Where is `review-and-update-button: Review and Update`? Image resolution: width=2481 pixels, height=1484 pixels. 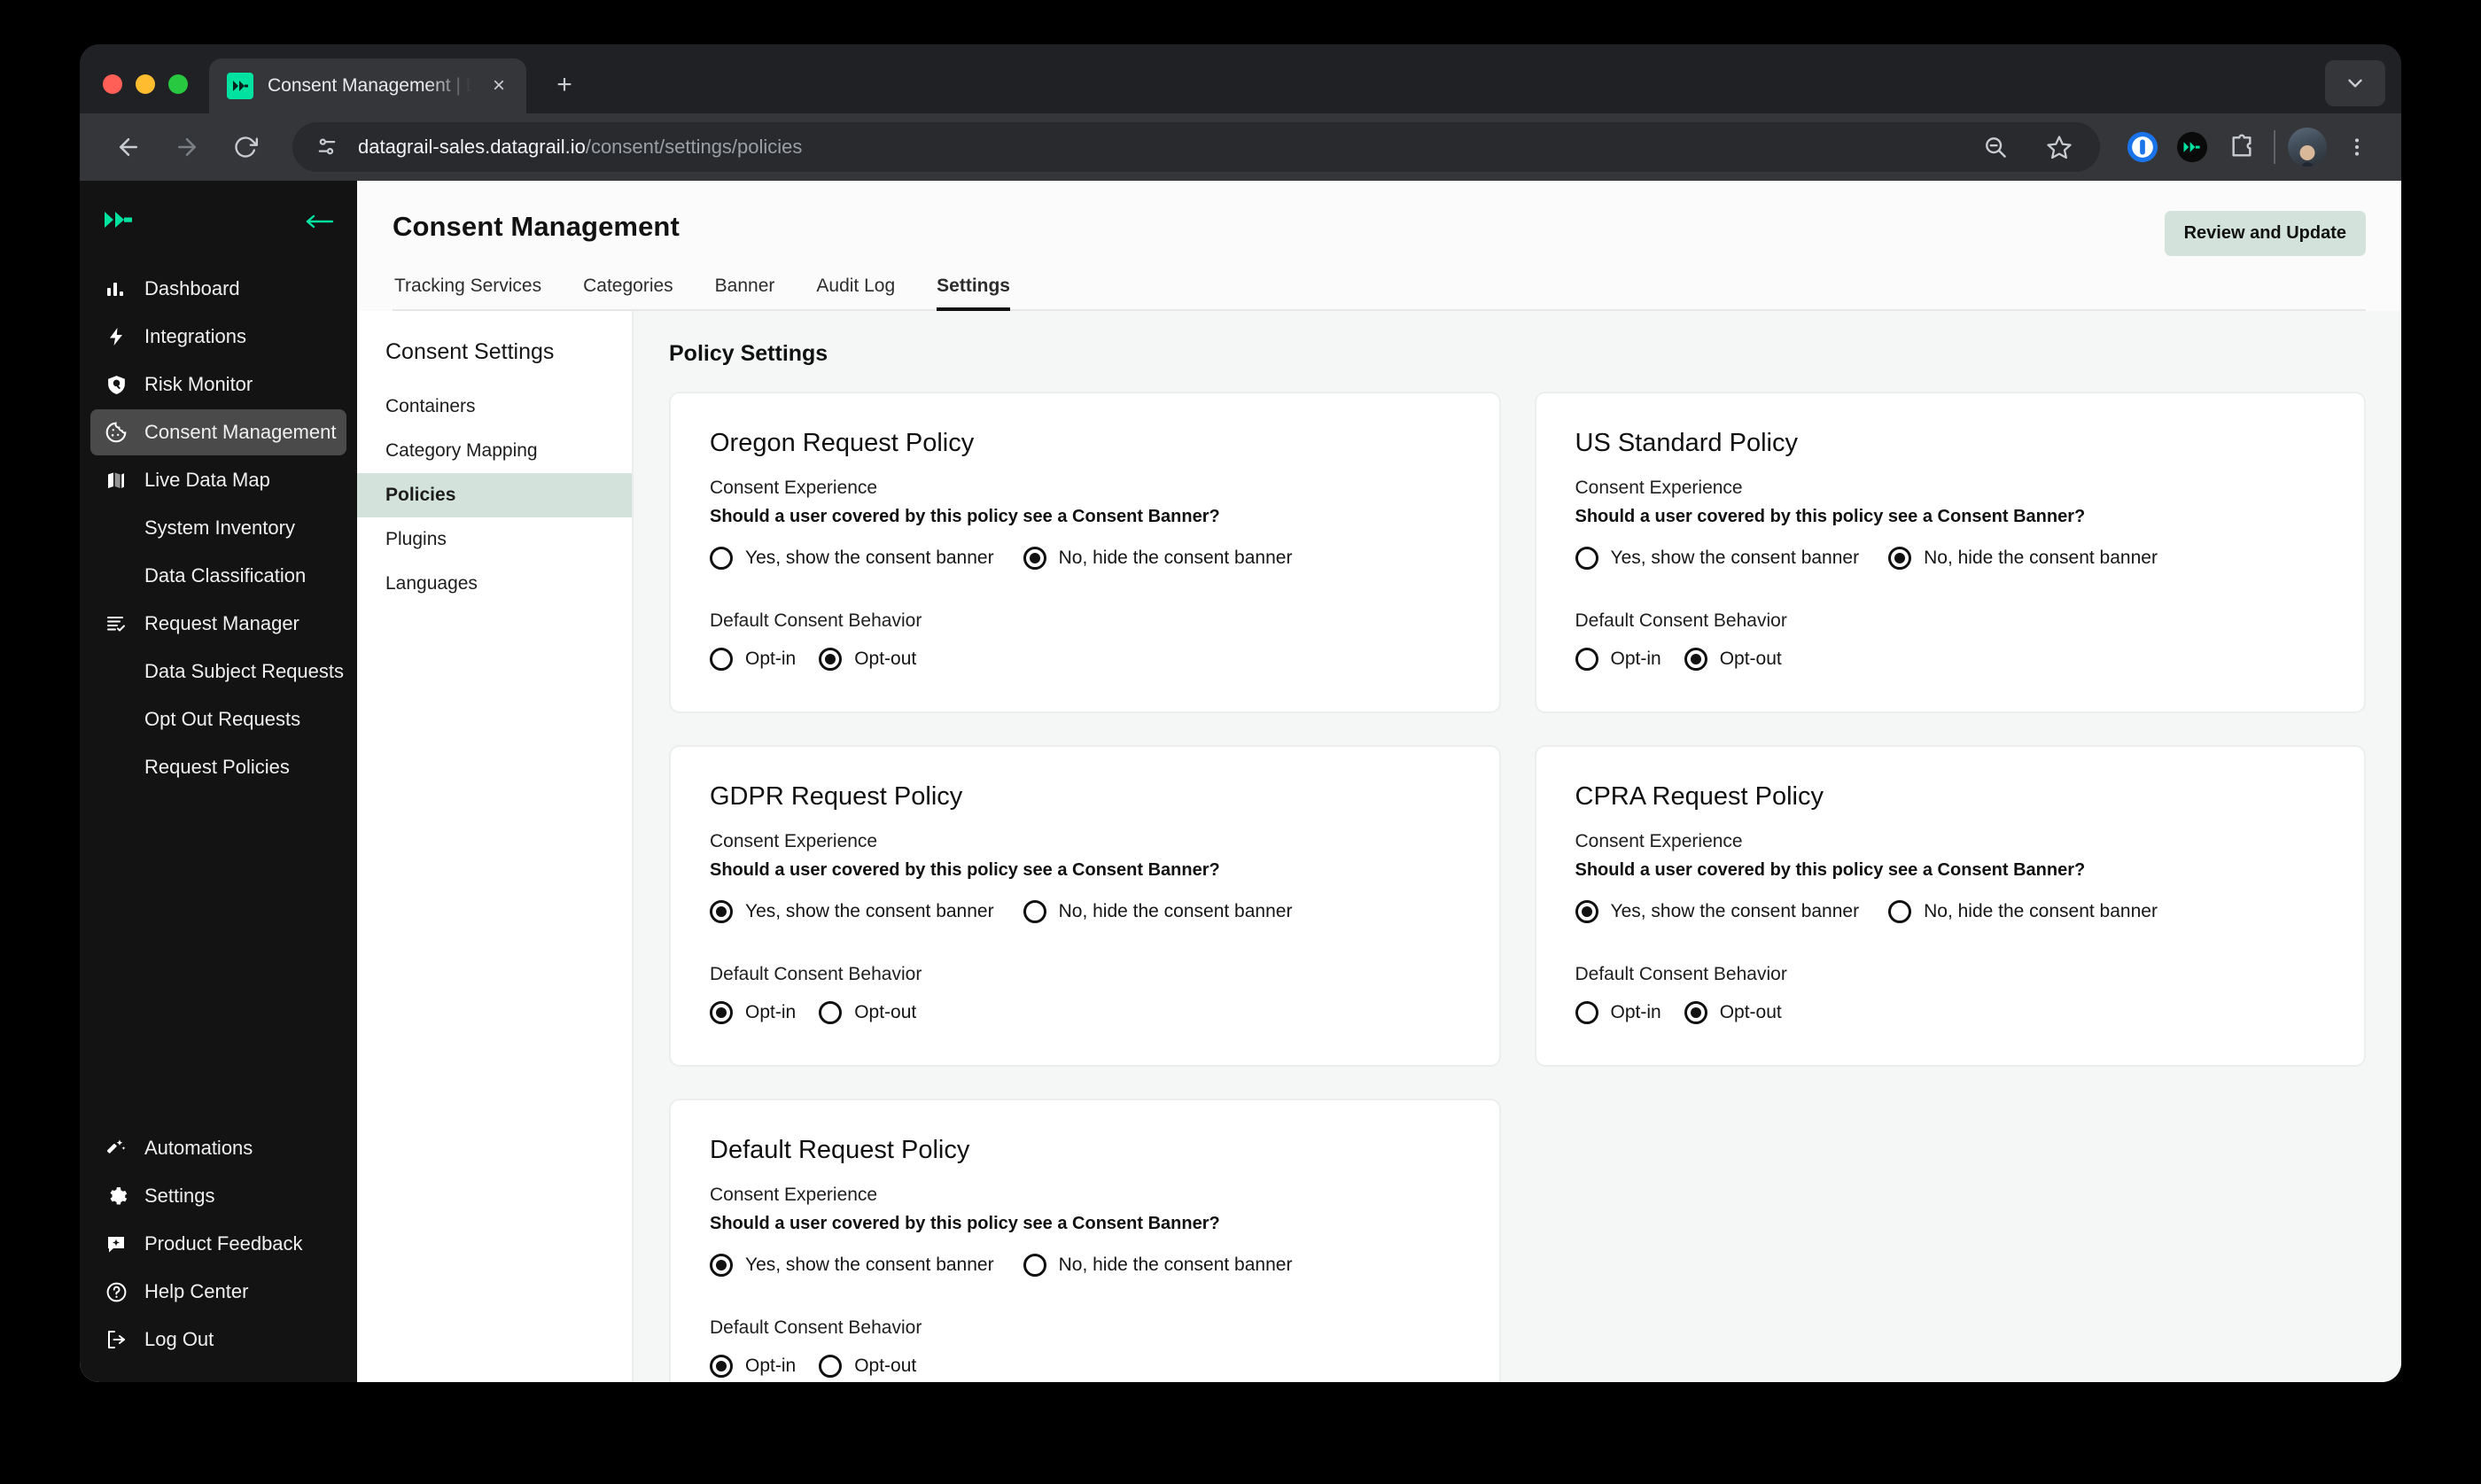 review-and-update-button: Review and Update is located at coordinates (2265, 233).